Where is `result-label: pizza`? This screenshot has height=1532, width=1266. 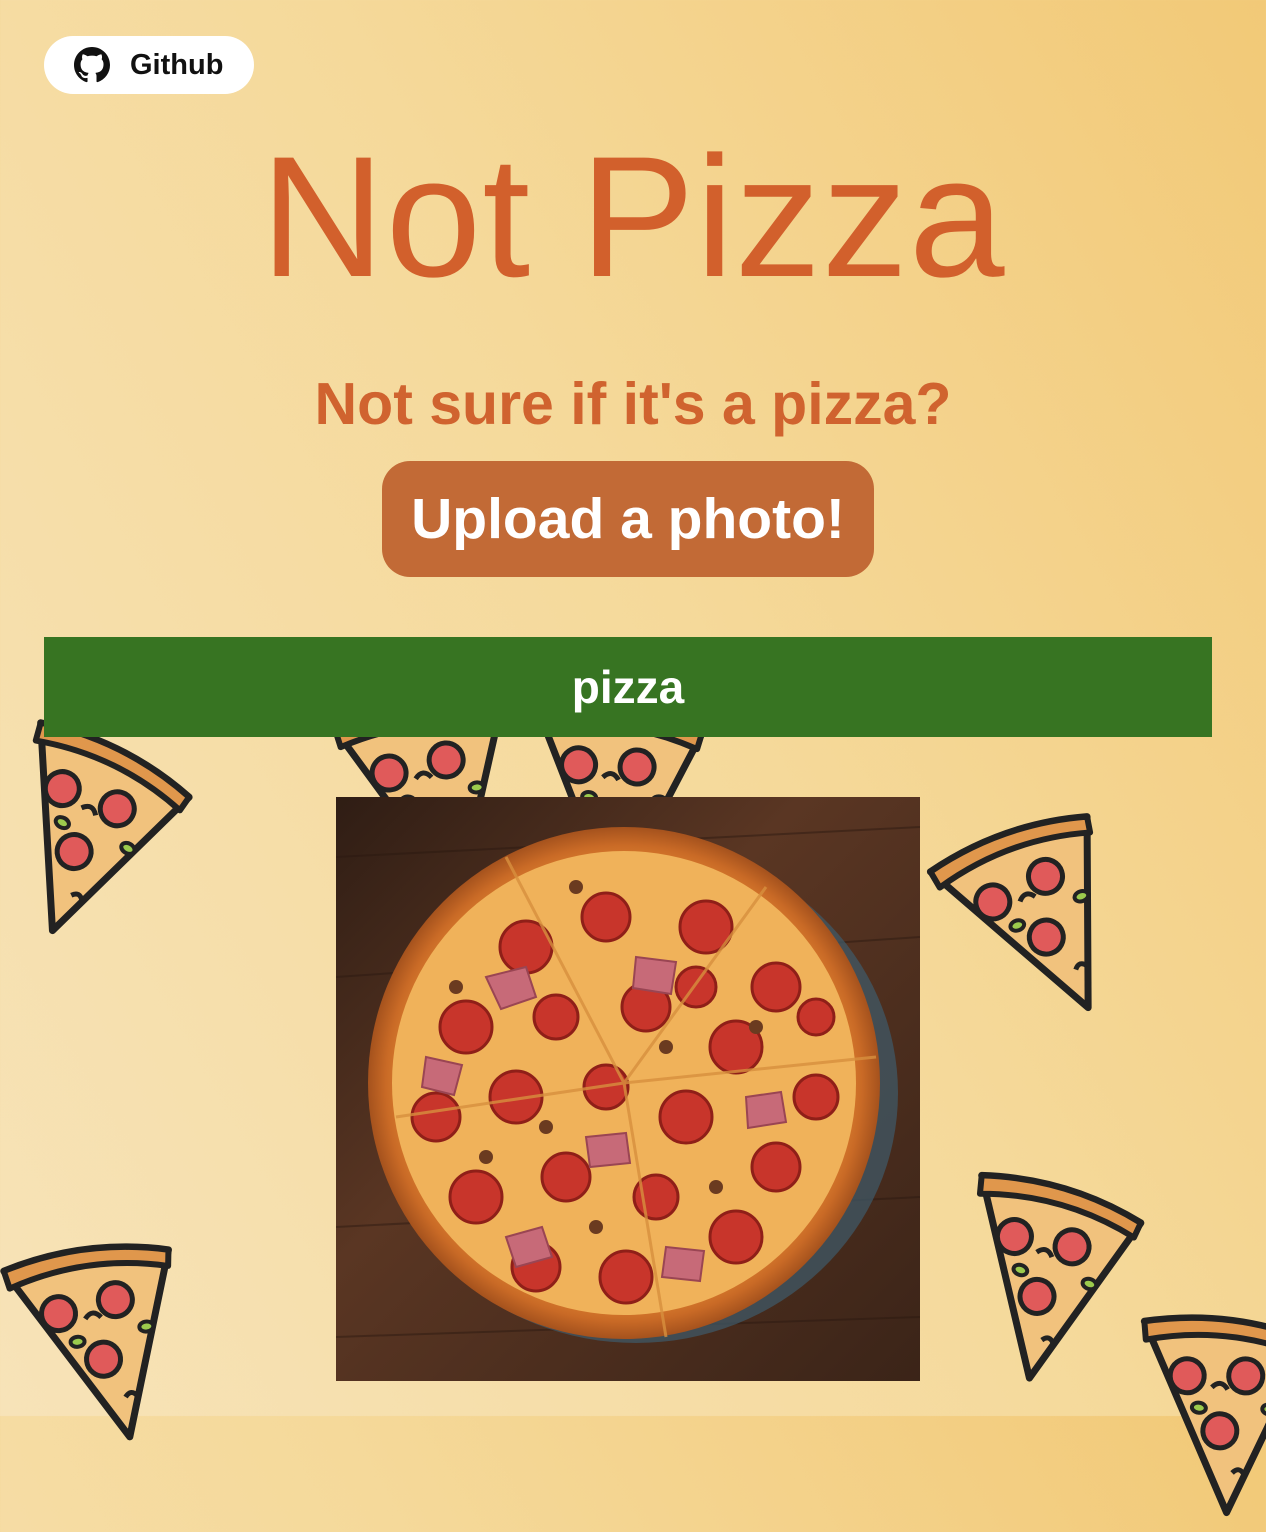
result-label: pizza is located at coordinates (628, 687).